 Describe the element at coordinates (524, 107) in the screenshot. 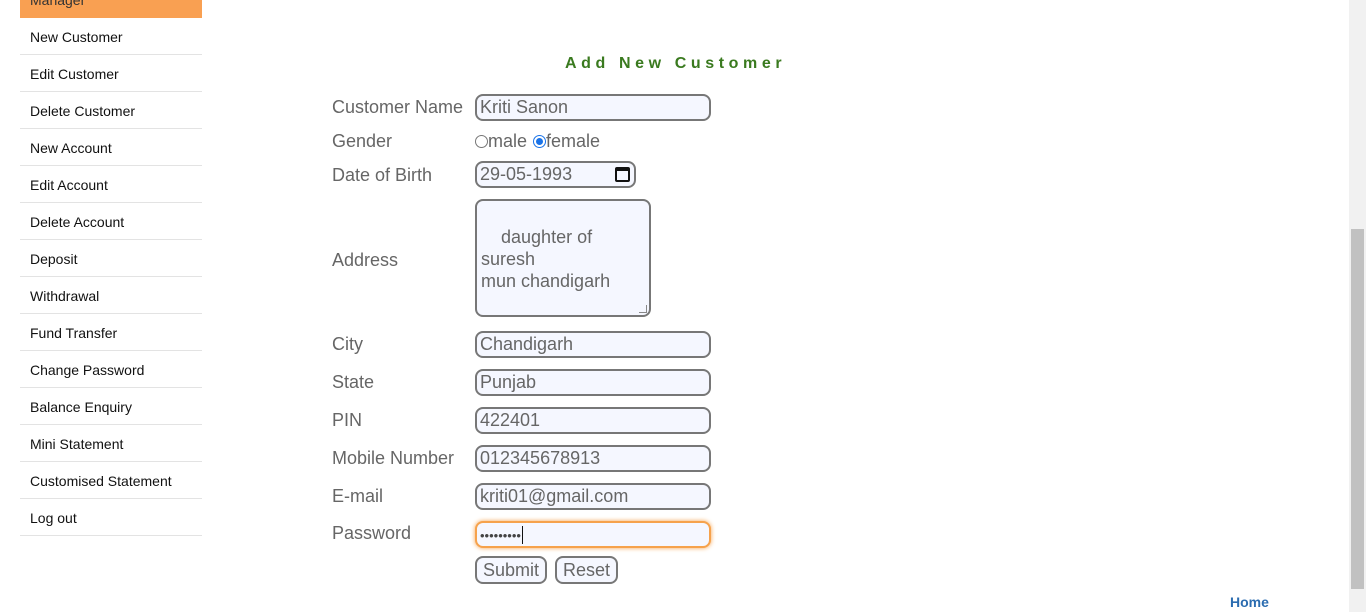

I see `customer-name-value: Kriti Sanon` at that location.